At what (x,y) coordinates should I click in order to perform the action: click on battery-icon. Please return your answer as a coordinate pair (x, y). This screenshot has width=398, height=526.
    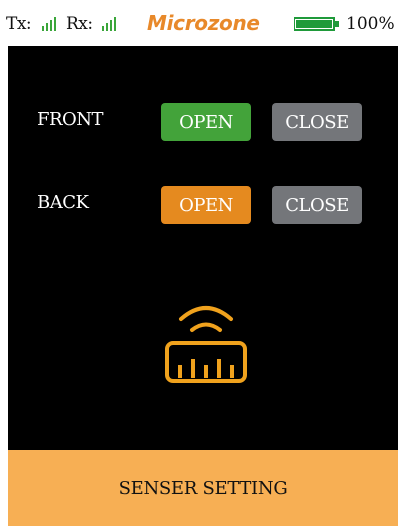
    Looking at the image, I should click on (316, 24).